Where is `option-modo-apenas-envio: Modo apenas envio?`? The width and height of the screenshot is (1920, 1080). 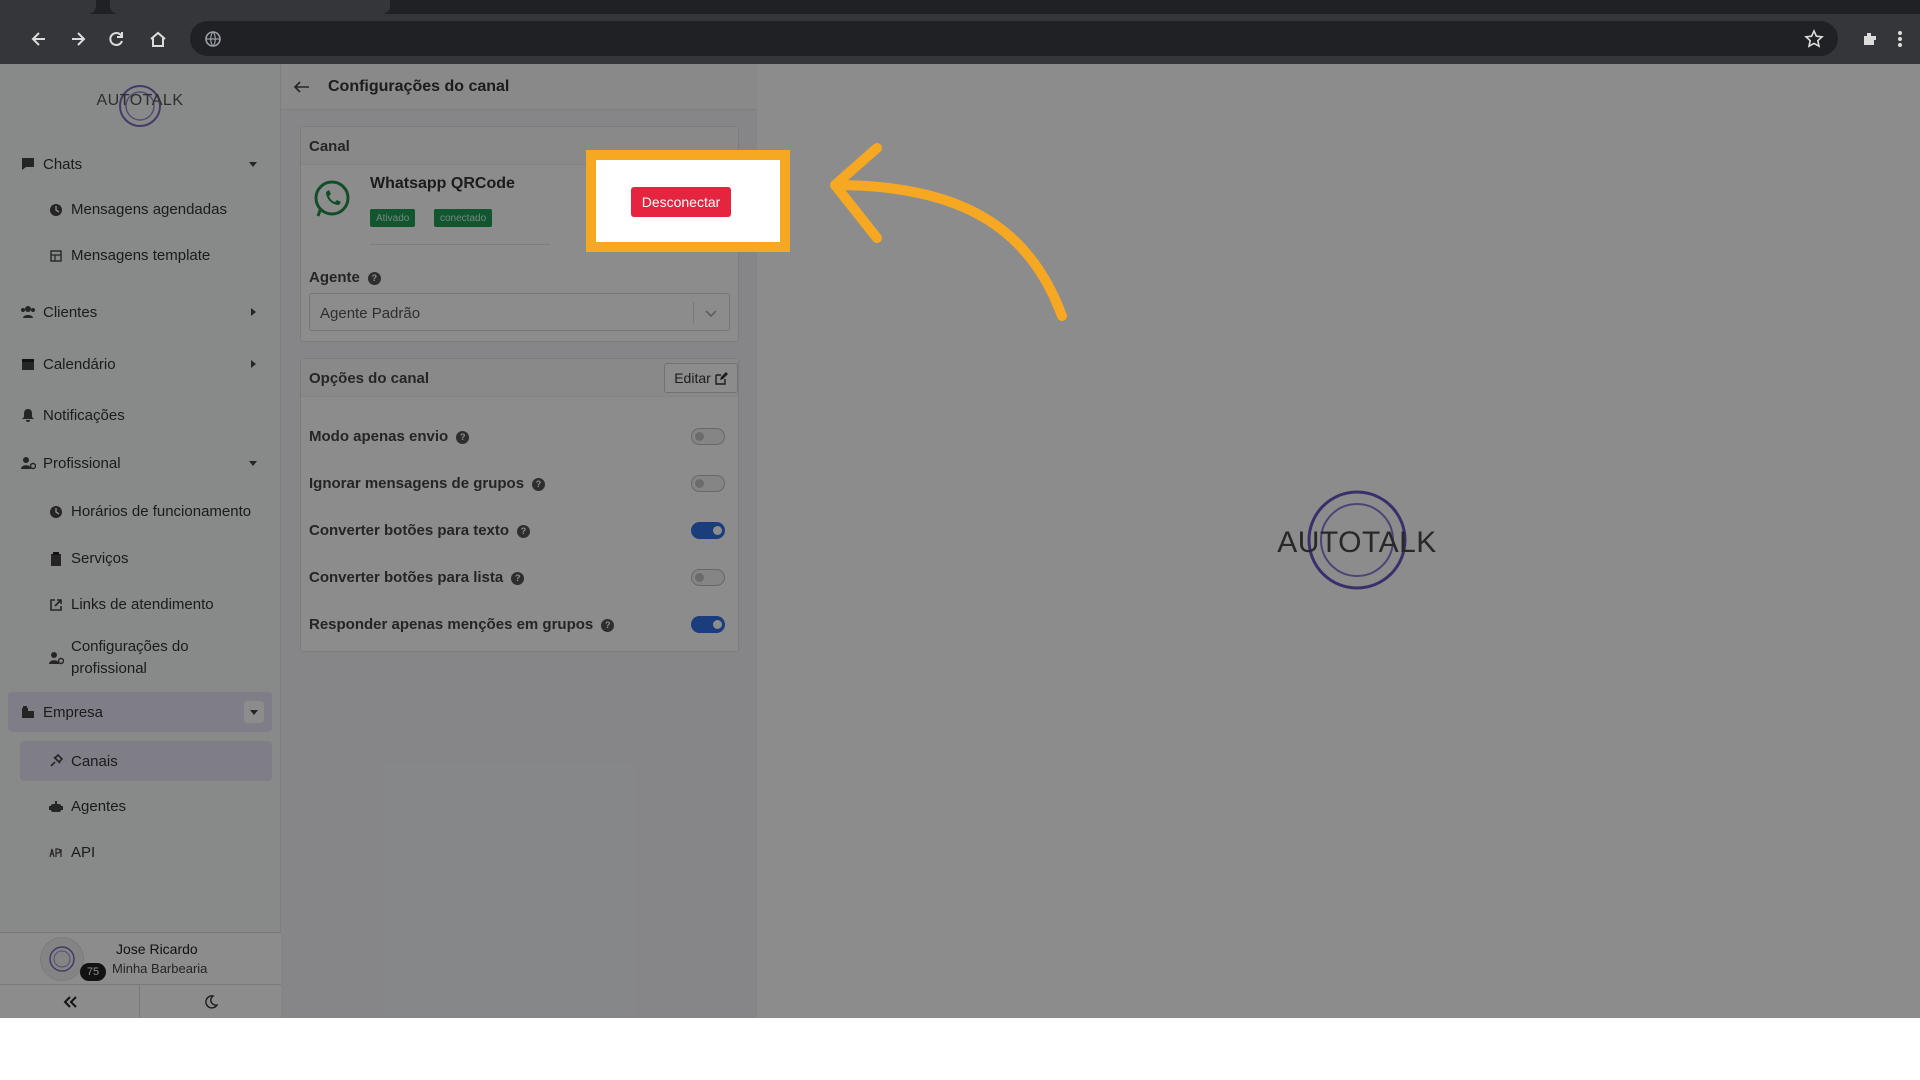 option-modo-apenas-envio: Modo apenas envio? is located at coordinates (519, 437).